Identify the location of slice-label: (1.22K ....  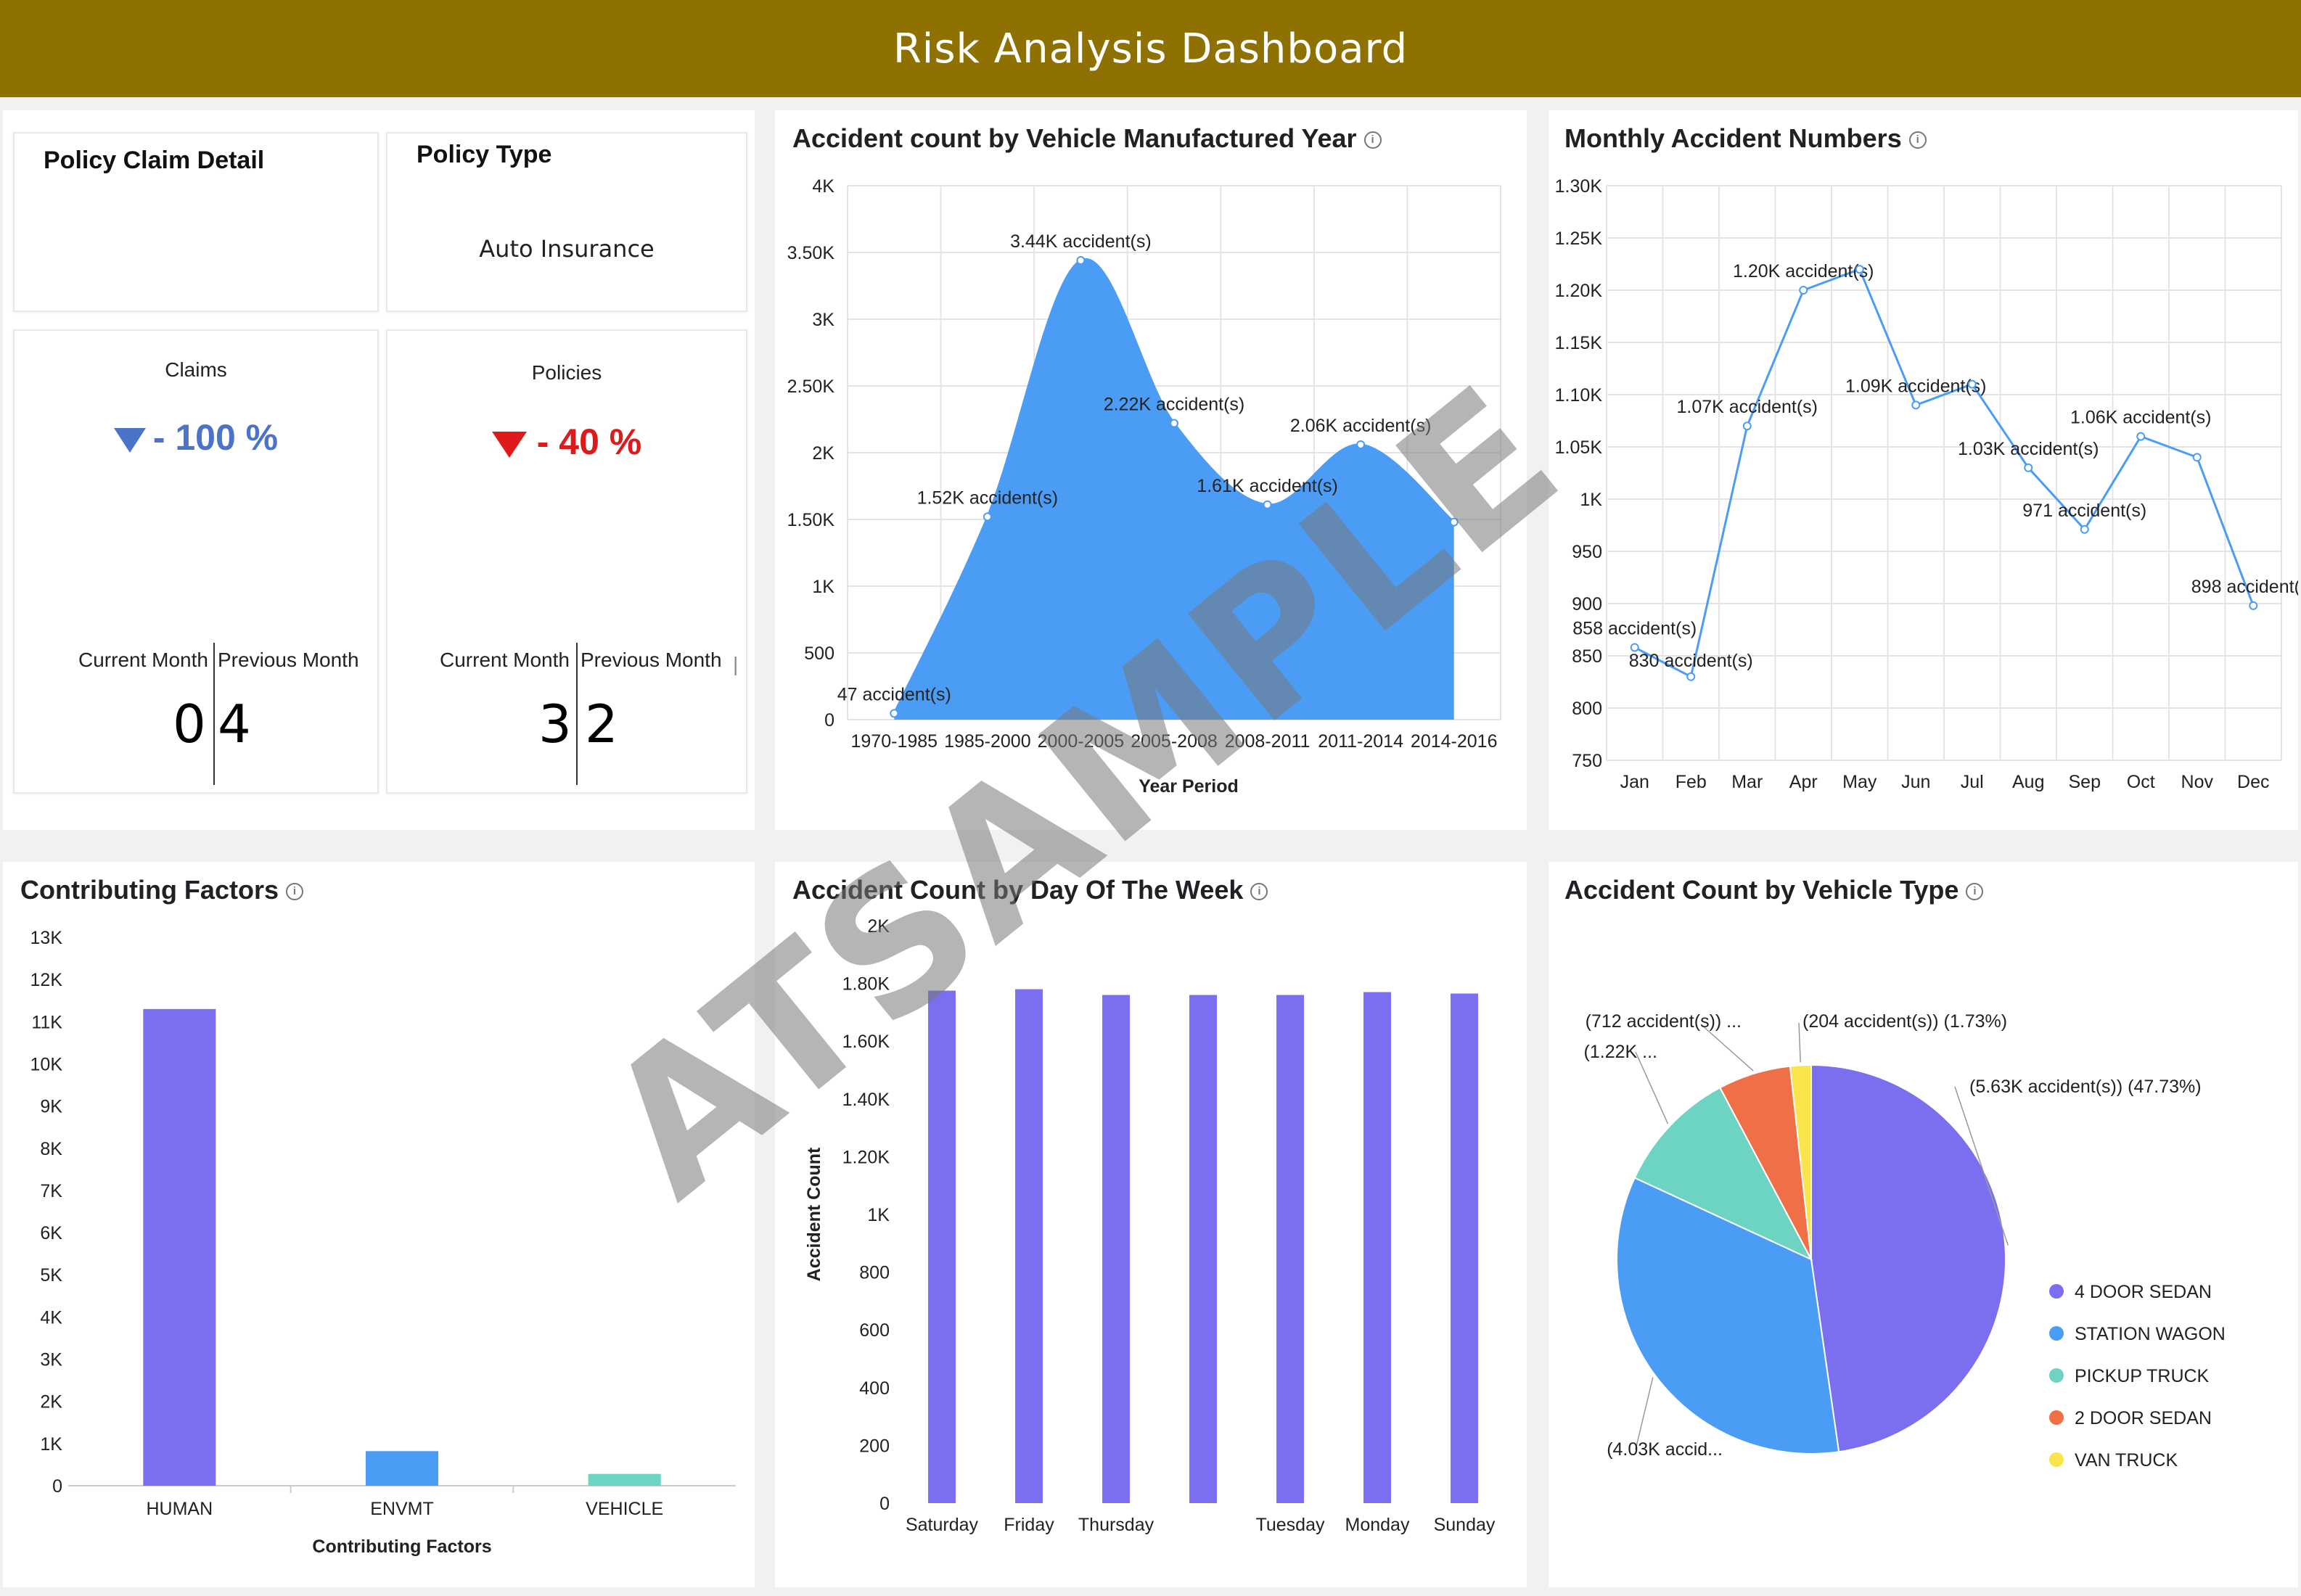
(1621, 1052).